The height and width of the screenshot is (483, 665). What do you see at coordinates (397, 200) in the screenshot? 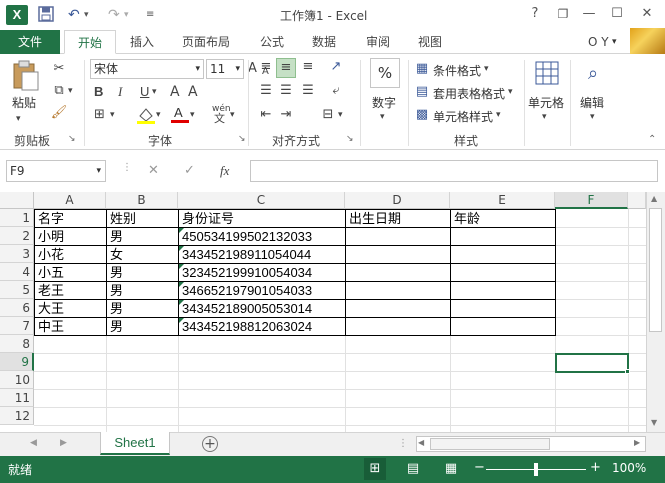
I see `column-header-d: D` at bounding box center [397, 200].